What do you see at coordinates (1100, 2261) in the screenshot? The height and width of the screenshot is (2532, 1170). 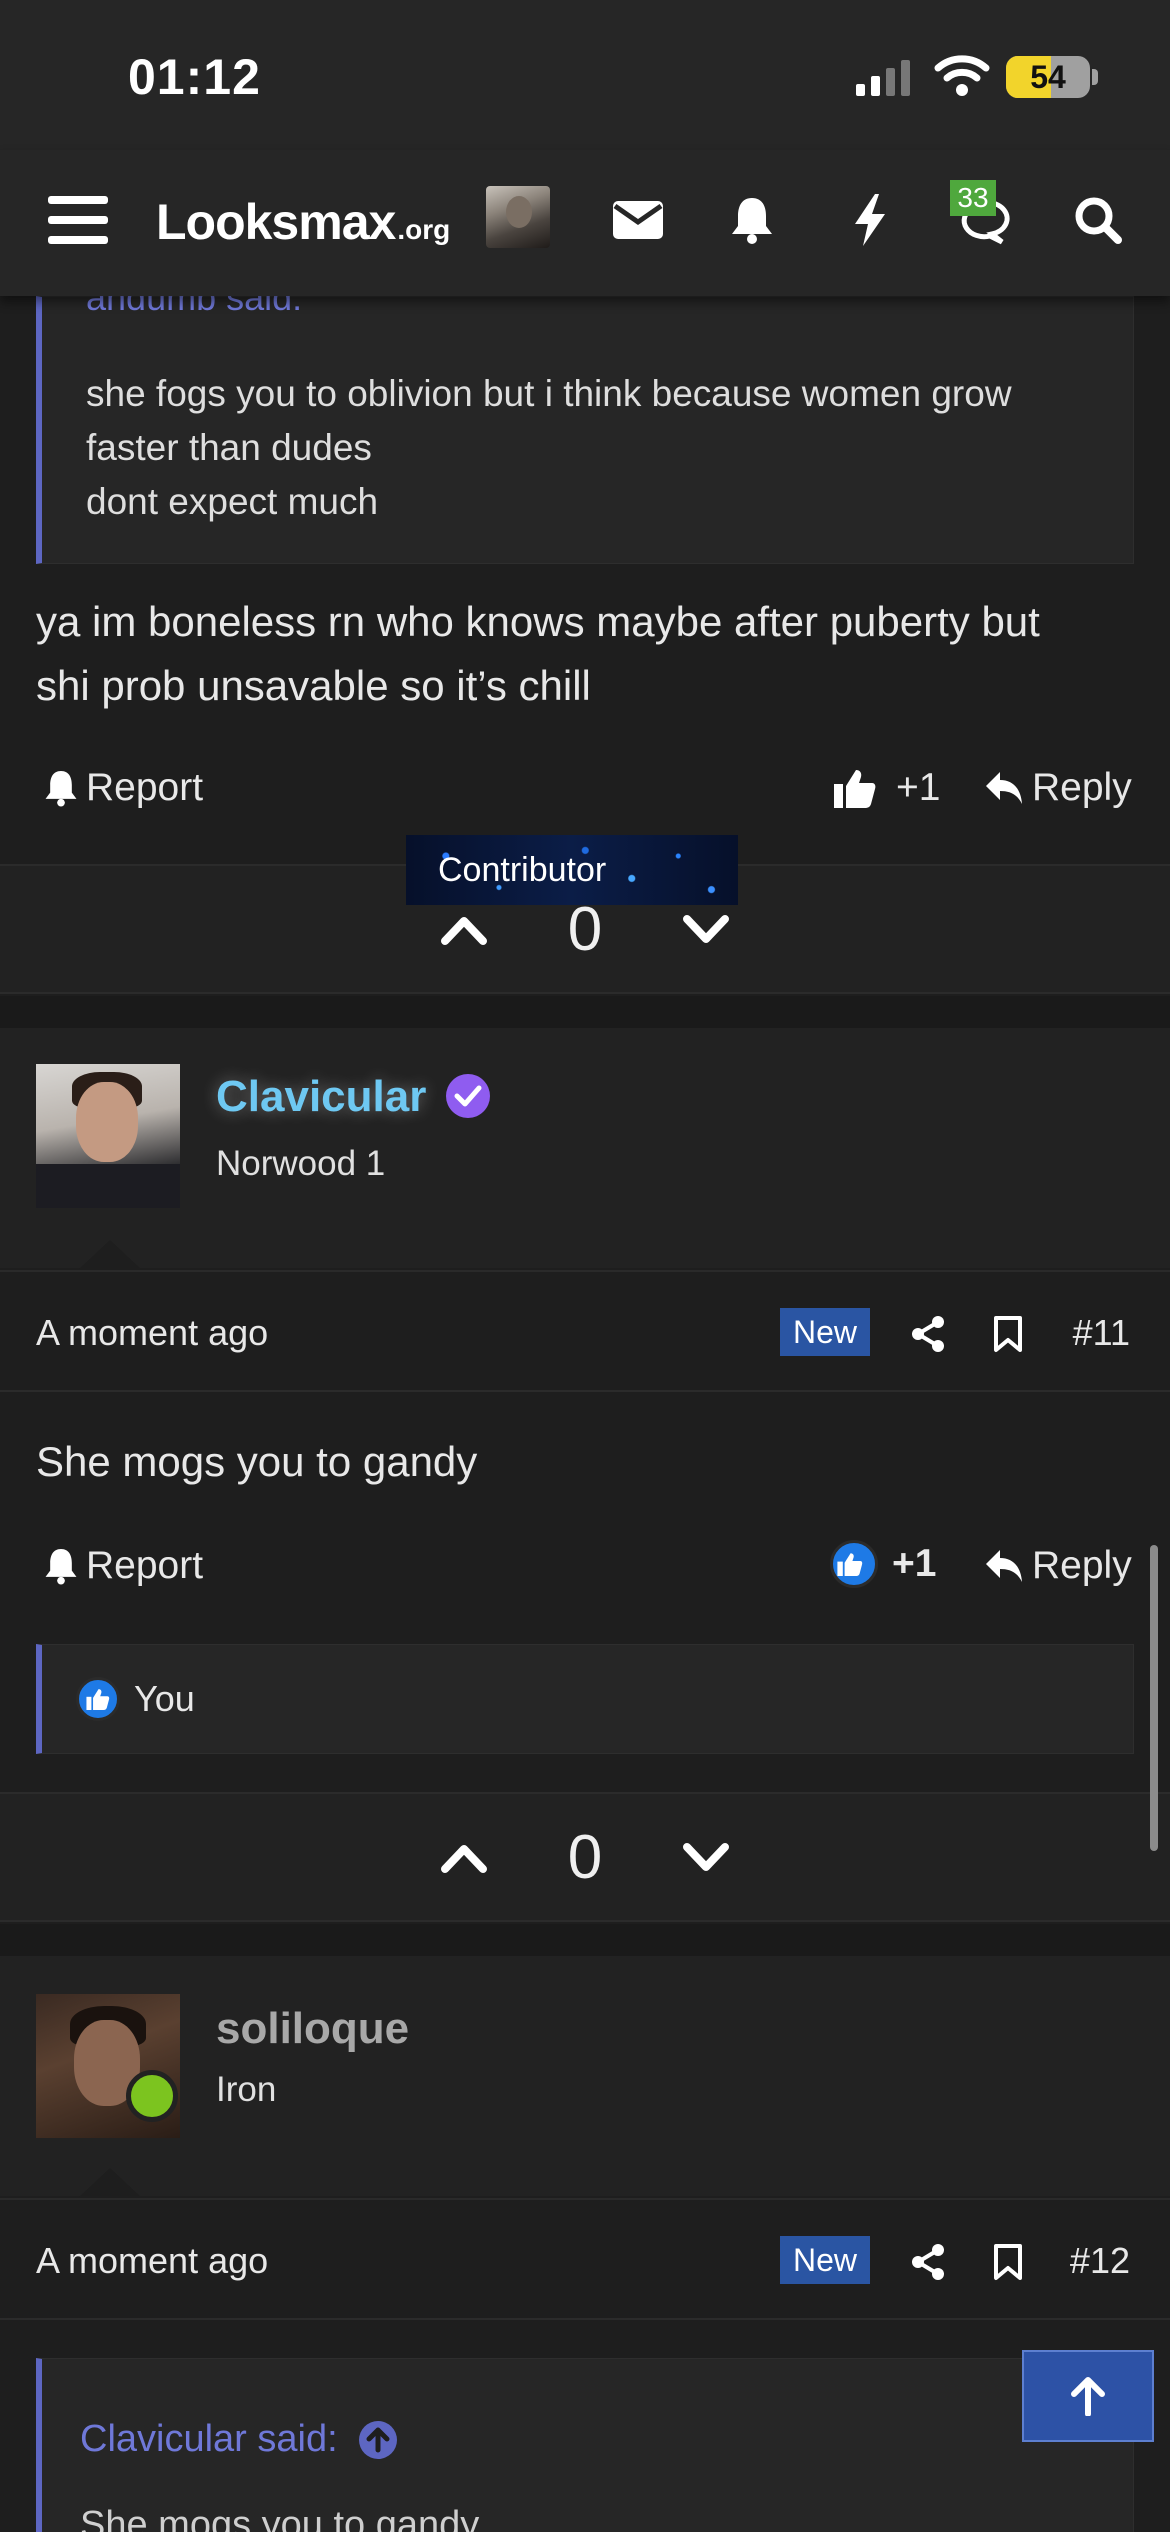 I see `post-number: #12` at bounding box center [1100, 2261].